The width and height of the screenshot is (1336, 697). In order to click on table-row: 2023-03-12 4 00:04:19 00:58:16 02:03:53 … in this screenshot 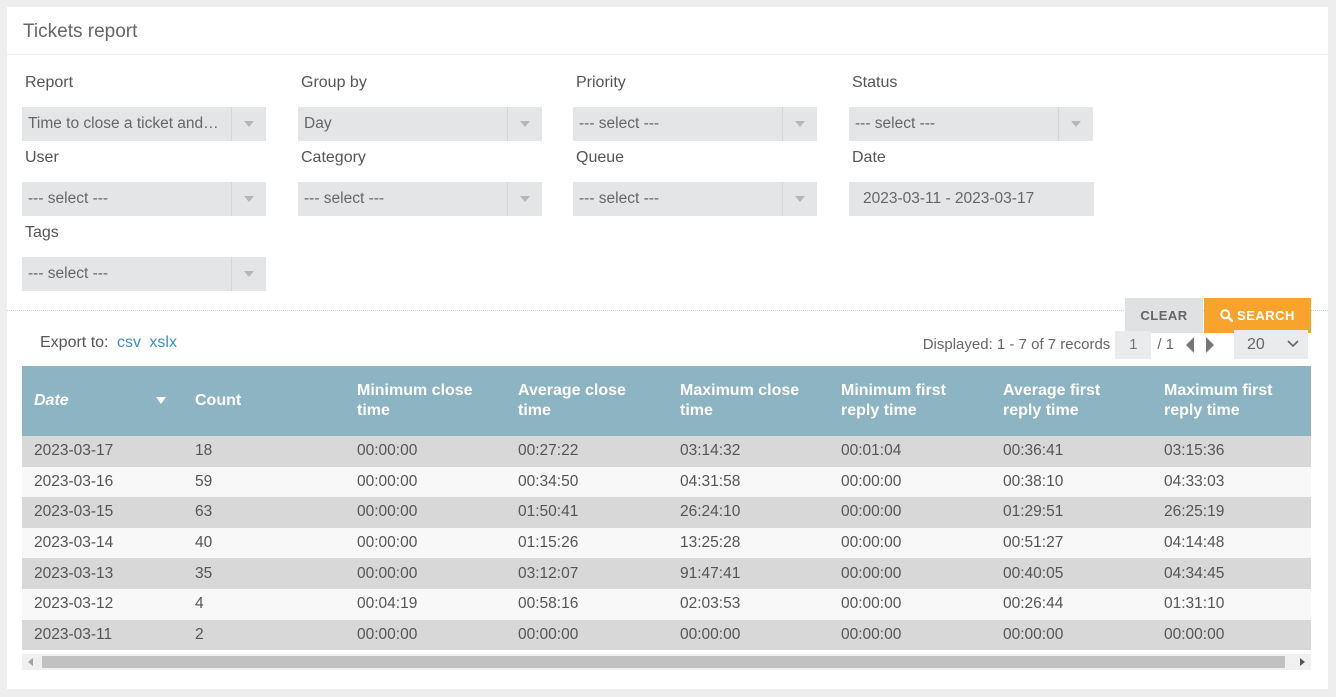, I will do `click(666, 604)`.